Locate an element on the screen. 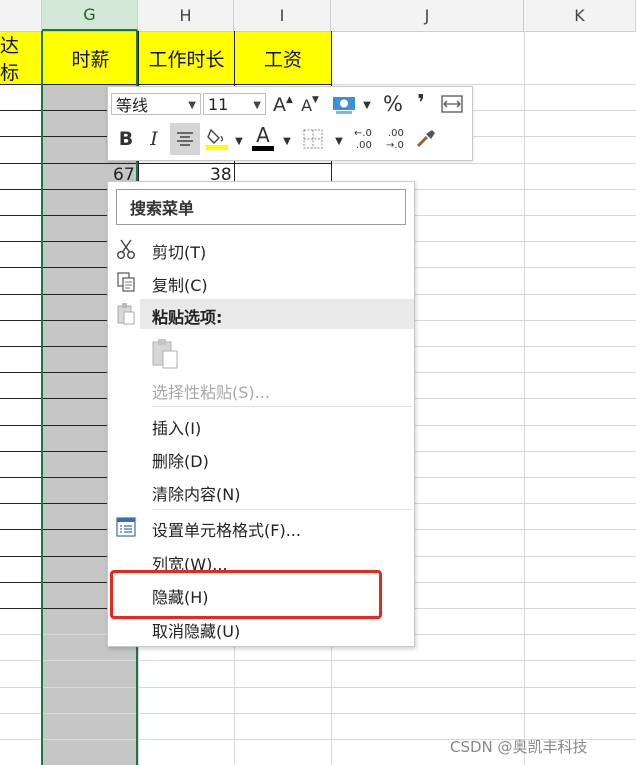  menu-section-paste-options: 粘贴选项: is located at coordinates (277, 314).